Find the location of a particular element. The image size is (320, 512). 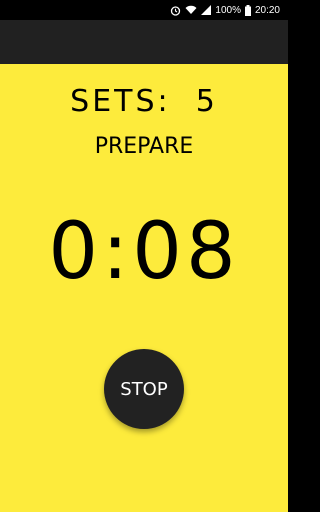

phase-label: PREPARE is located at coordinates (144, 146).